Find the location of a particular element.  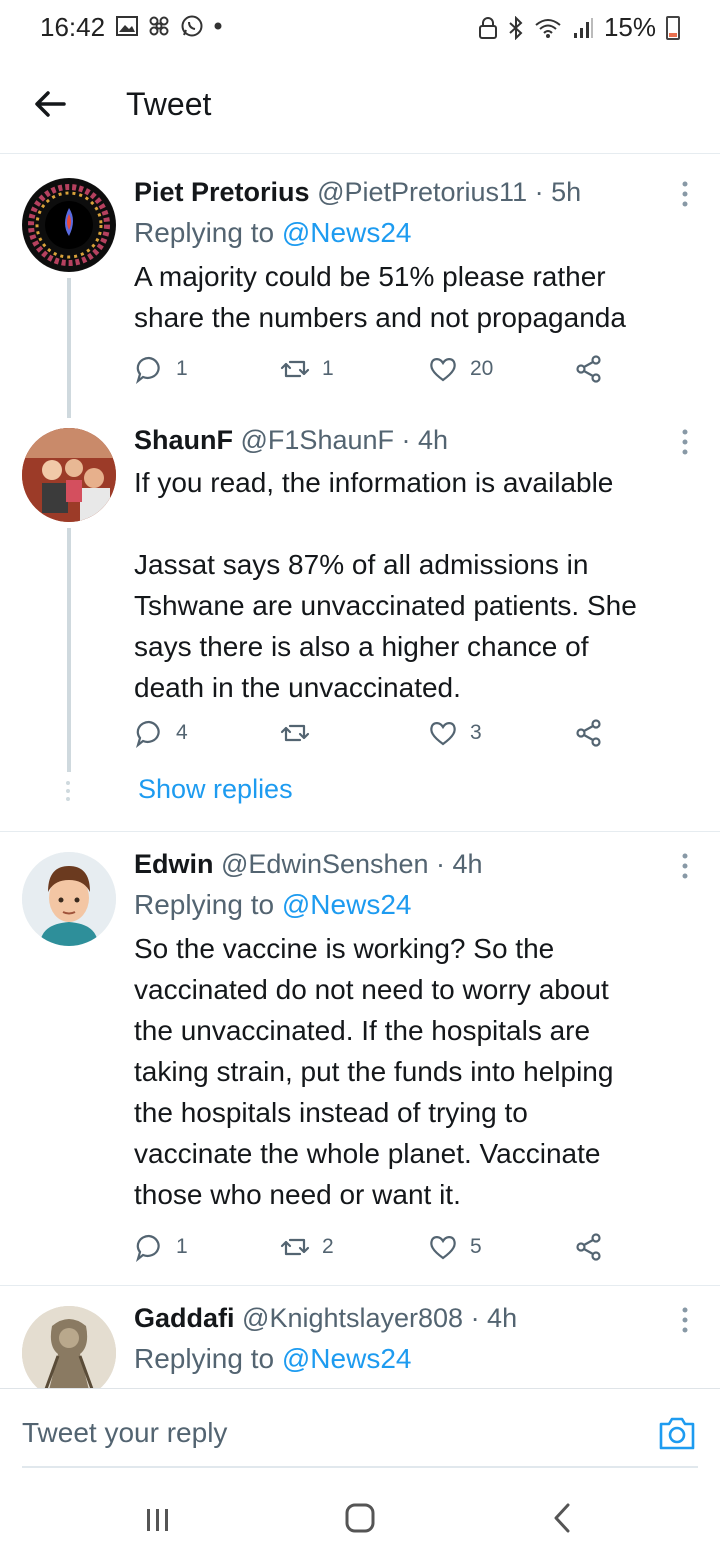

app-header: Tweet is located at coordinates (360, 105).